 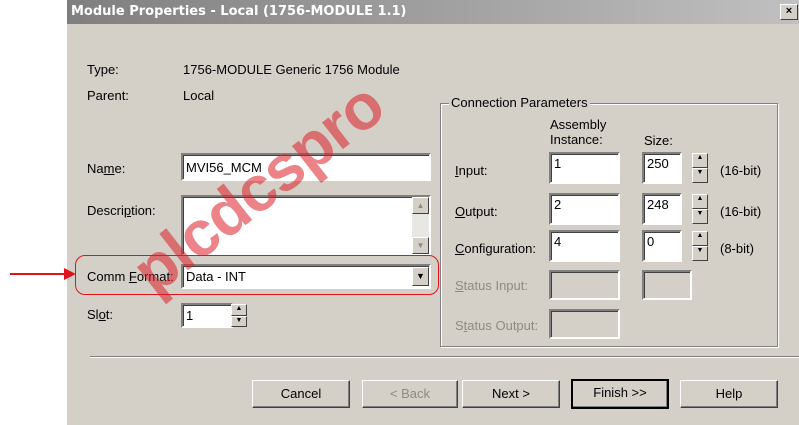 What do you see at coordinates (584, 209) in the screenshot?
I see `output-instance-field: 2` at bounding box center [584, 209].